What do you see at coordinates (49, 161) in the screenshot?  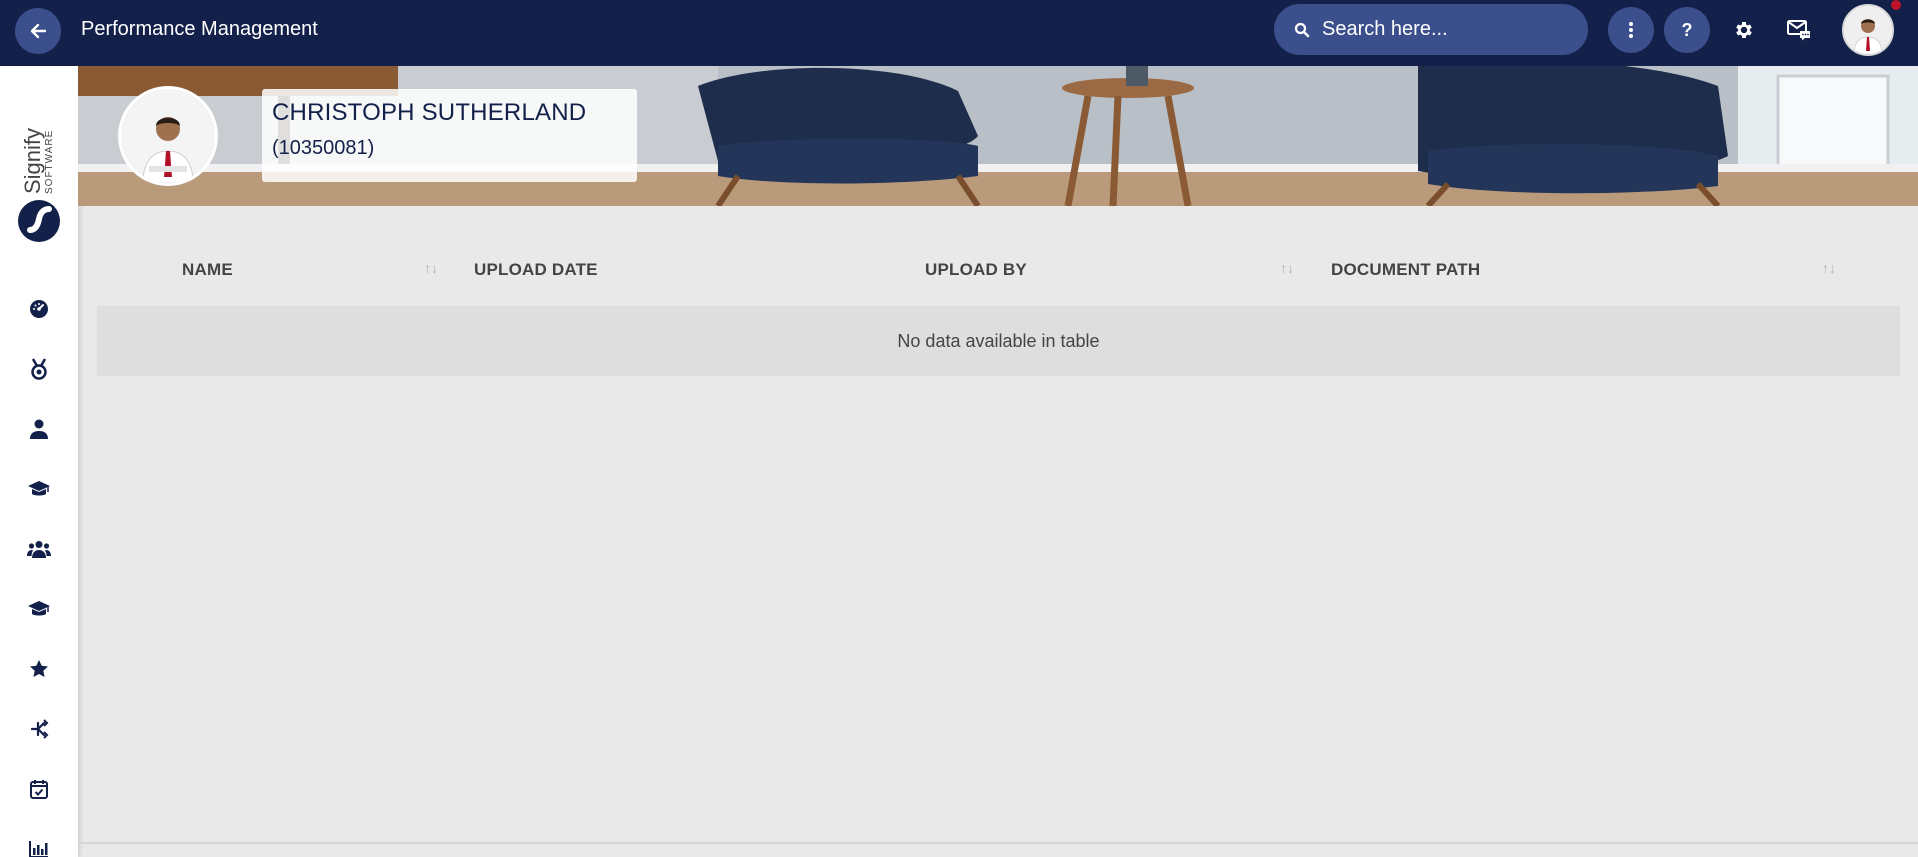 I see `logo-brand-subtitle: SOFTWARE` at bounding box center [49, 161].